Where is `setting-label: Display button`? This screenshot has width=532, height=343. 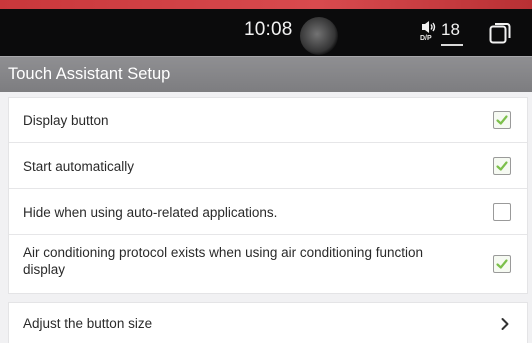 setting-label: Display button is located at coordinates (66, 120).